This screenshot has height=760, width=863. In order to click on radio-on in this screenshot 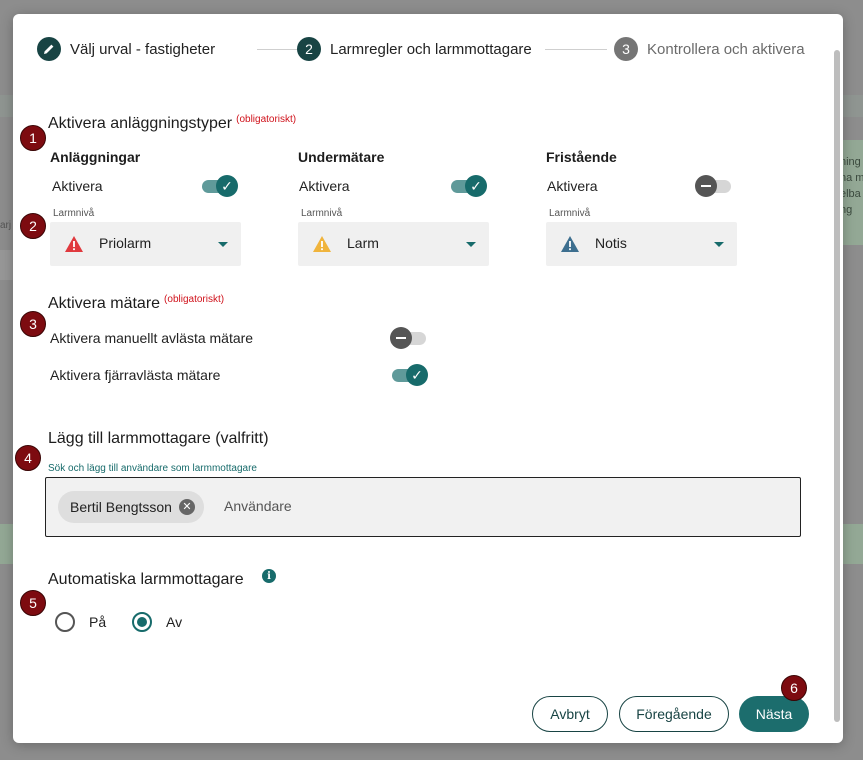, I will do `click(65, 622)`.